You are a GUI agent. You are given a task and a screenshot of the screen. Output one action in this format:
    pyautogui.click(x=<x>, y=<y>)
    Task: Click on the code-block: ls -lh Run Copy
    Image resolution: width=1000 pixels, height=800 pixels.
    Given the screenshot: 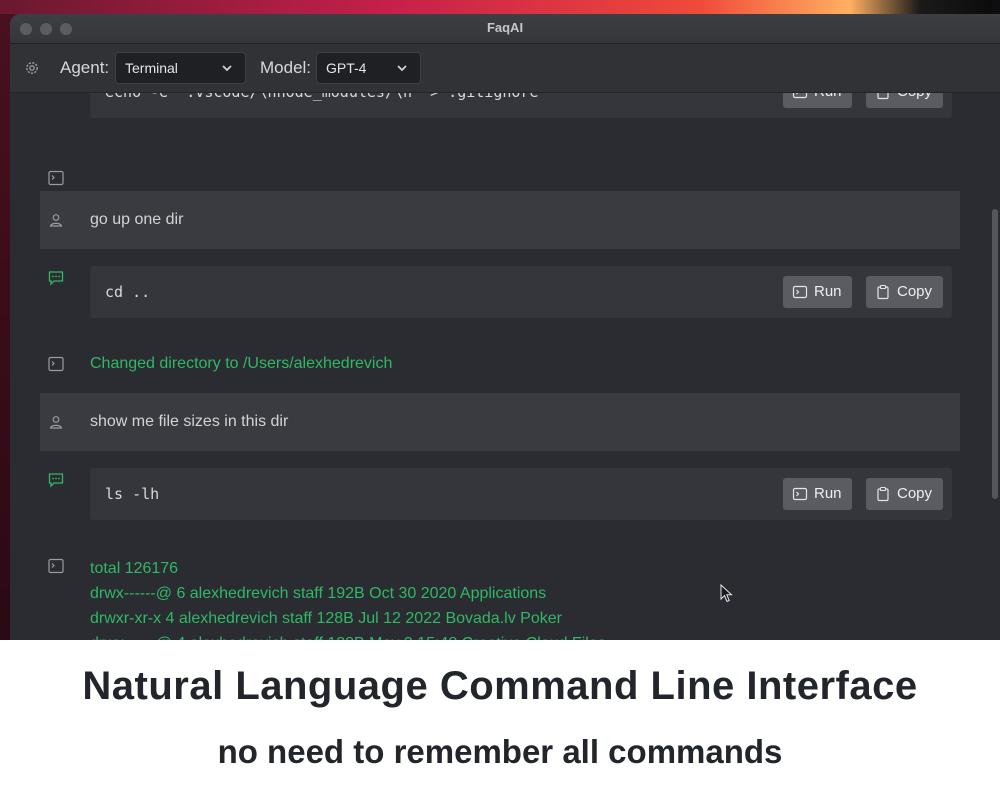 What is the action you would take?
    pyautogui.click(x=521, y=494)
    